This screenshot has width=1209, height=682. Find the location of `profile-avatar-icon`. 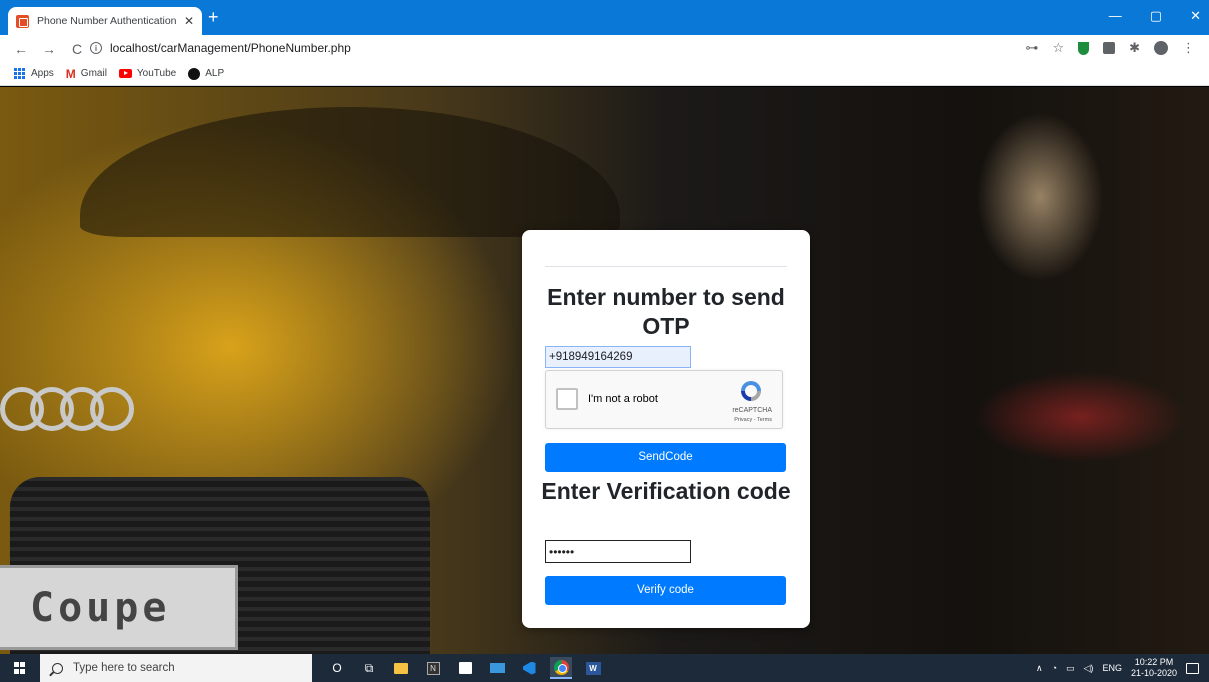

profile-avatar-icon is located at coordinates (1161, 48).